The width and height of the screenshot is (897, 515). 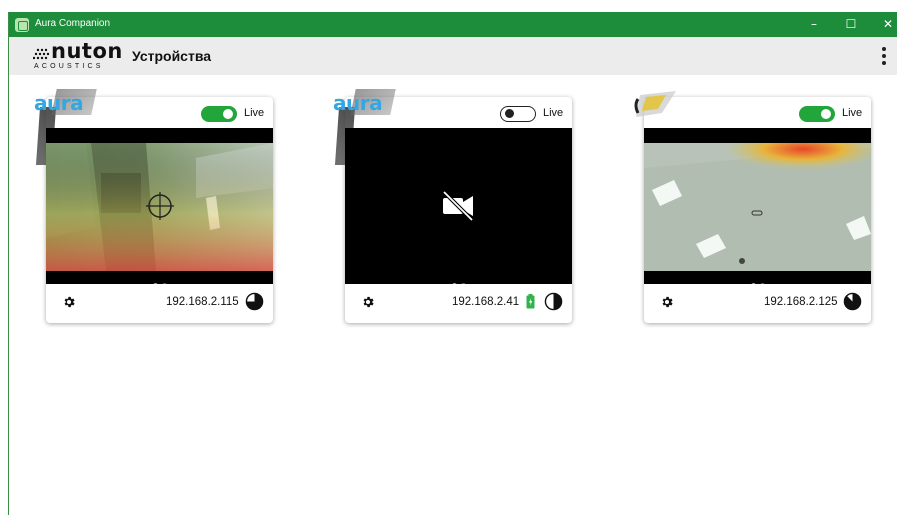 What do you see at coordinates (884, 49) in the screenshot?
I see `more-vertical-icon` at bounding box center [884, 49].